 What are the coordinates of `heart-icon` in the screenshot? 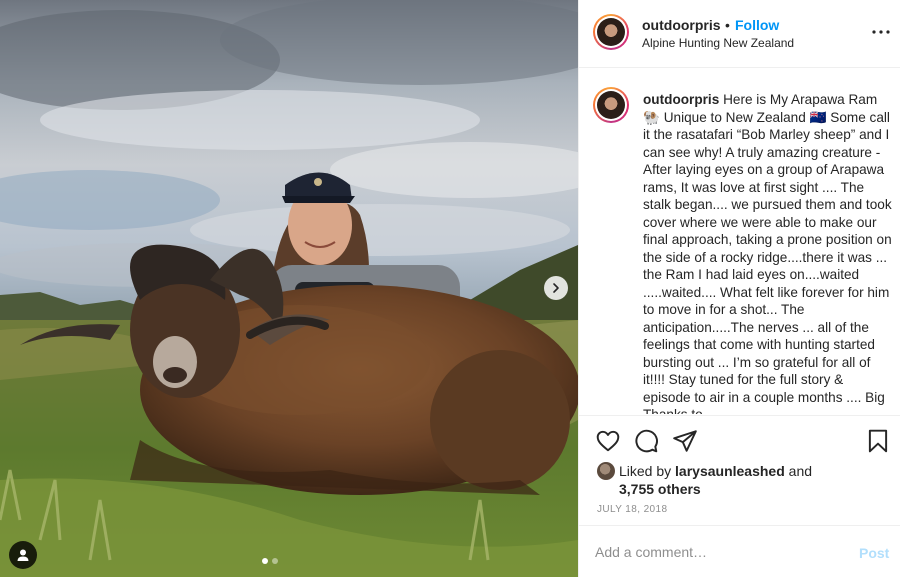 It's located at (608, 441).